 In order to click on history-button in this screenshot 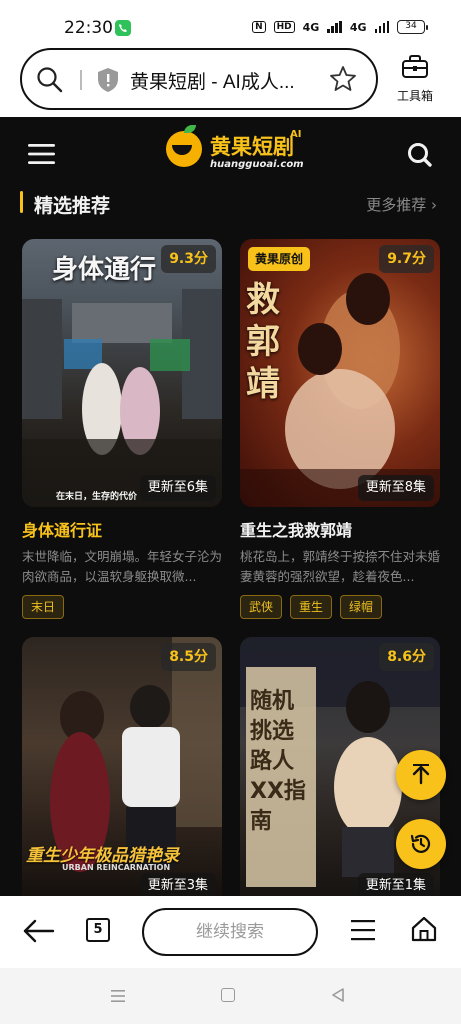, I will do `click(421, 844)`.